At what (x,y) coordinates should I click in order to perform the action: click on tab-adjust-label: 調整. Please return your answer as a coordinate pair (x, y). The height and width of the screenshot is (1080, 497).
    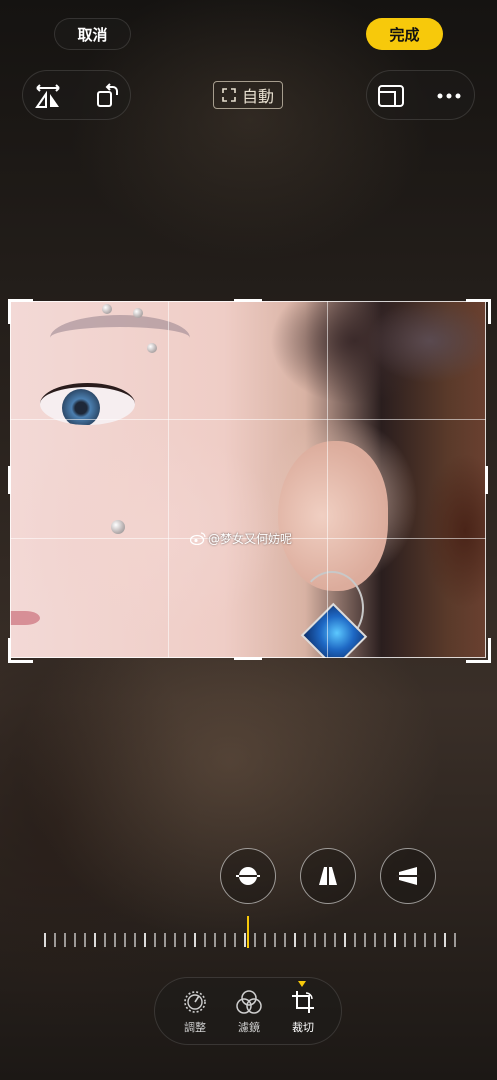
    Looking at the image, I should click on (195, 1027).